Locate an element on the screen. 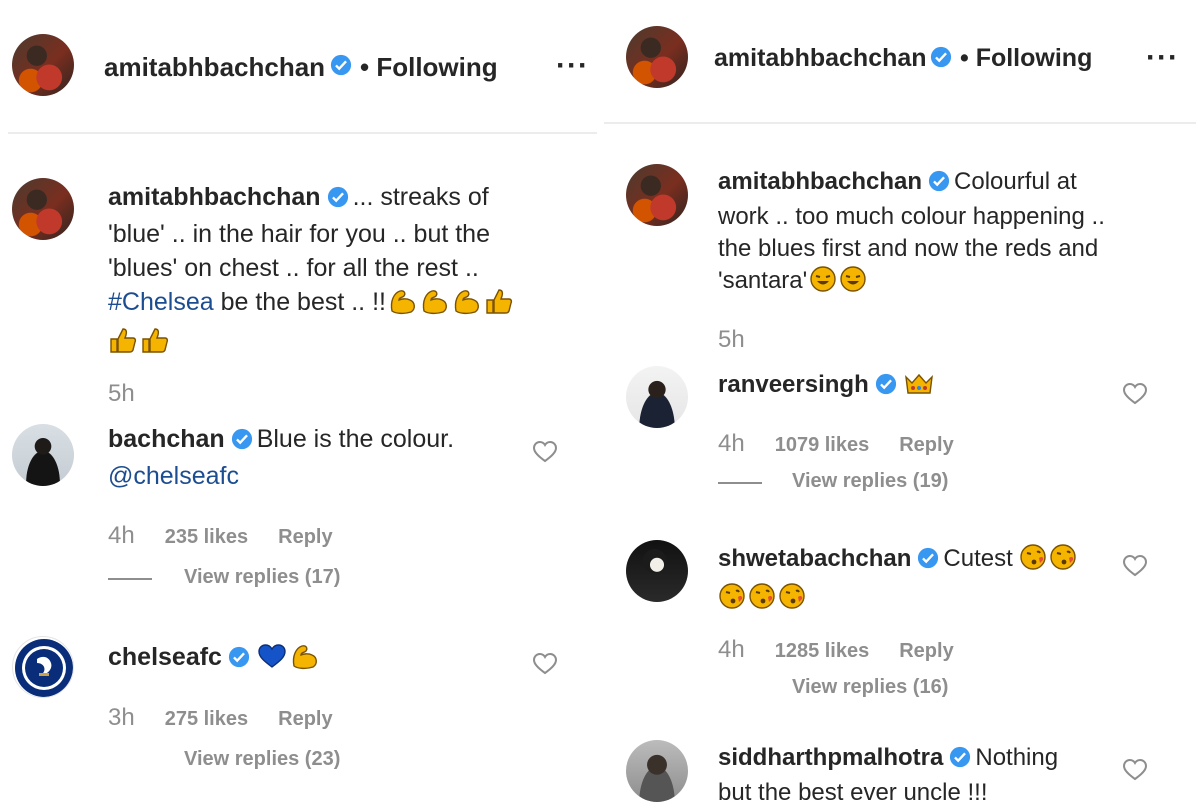  view-replies-button: View replies (16) is located at coordinates (870, 687).